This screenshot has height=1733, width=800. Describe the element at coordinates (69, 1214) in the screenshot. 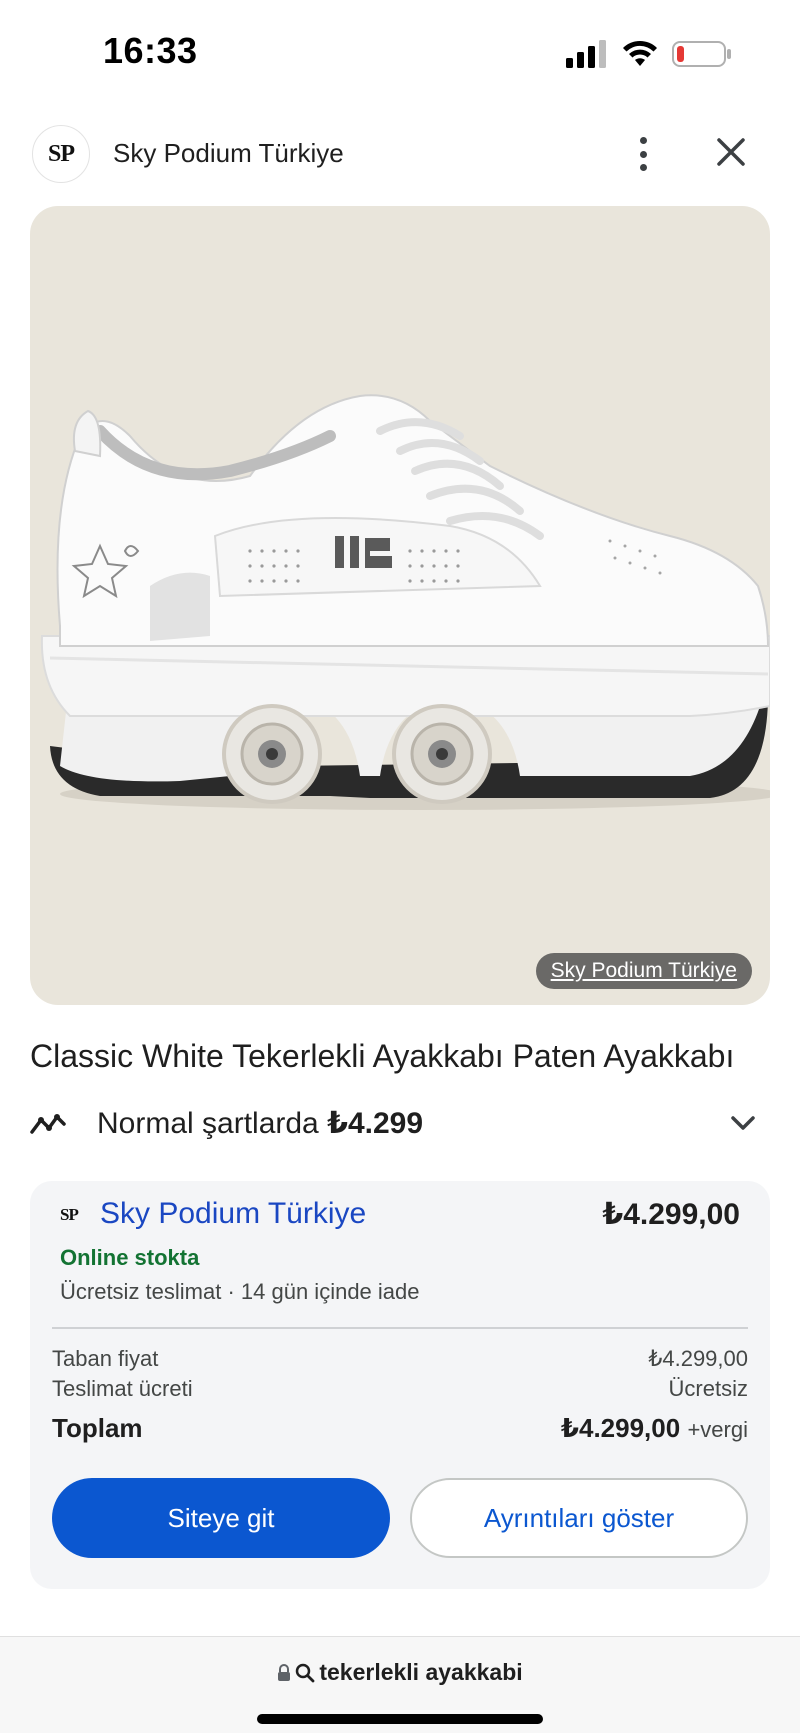

I see `offer-merchant-logo: SP` at that location.